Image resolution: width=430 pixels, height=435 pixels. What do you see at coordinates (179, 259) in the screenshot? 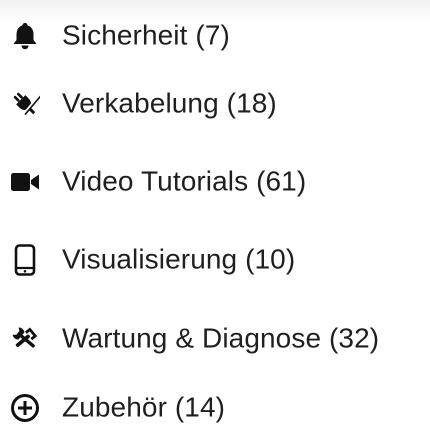
I see `menu-item-label: Visualisierung (10)` at bounding box center [179, 259].